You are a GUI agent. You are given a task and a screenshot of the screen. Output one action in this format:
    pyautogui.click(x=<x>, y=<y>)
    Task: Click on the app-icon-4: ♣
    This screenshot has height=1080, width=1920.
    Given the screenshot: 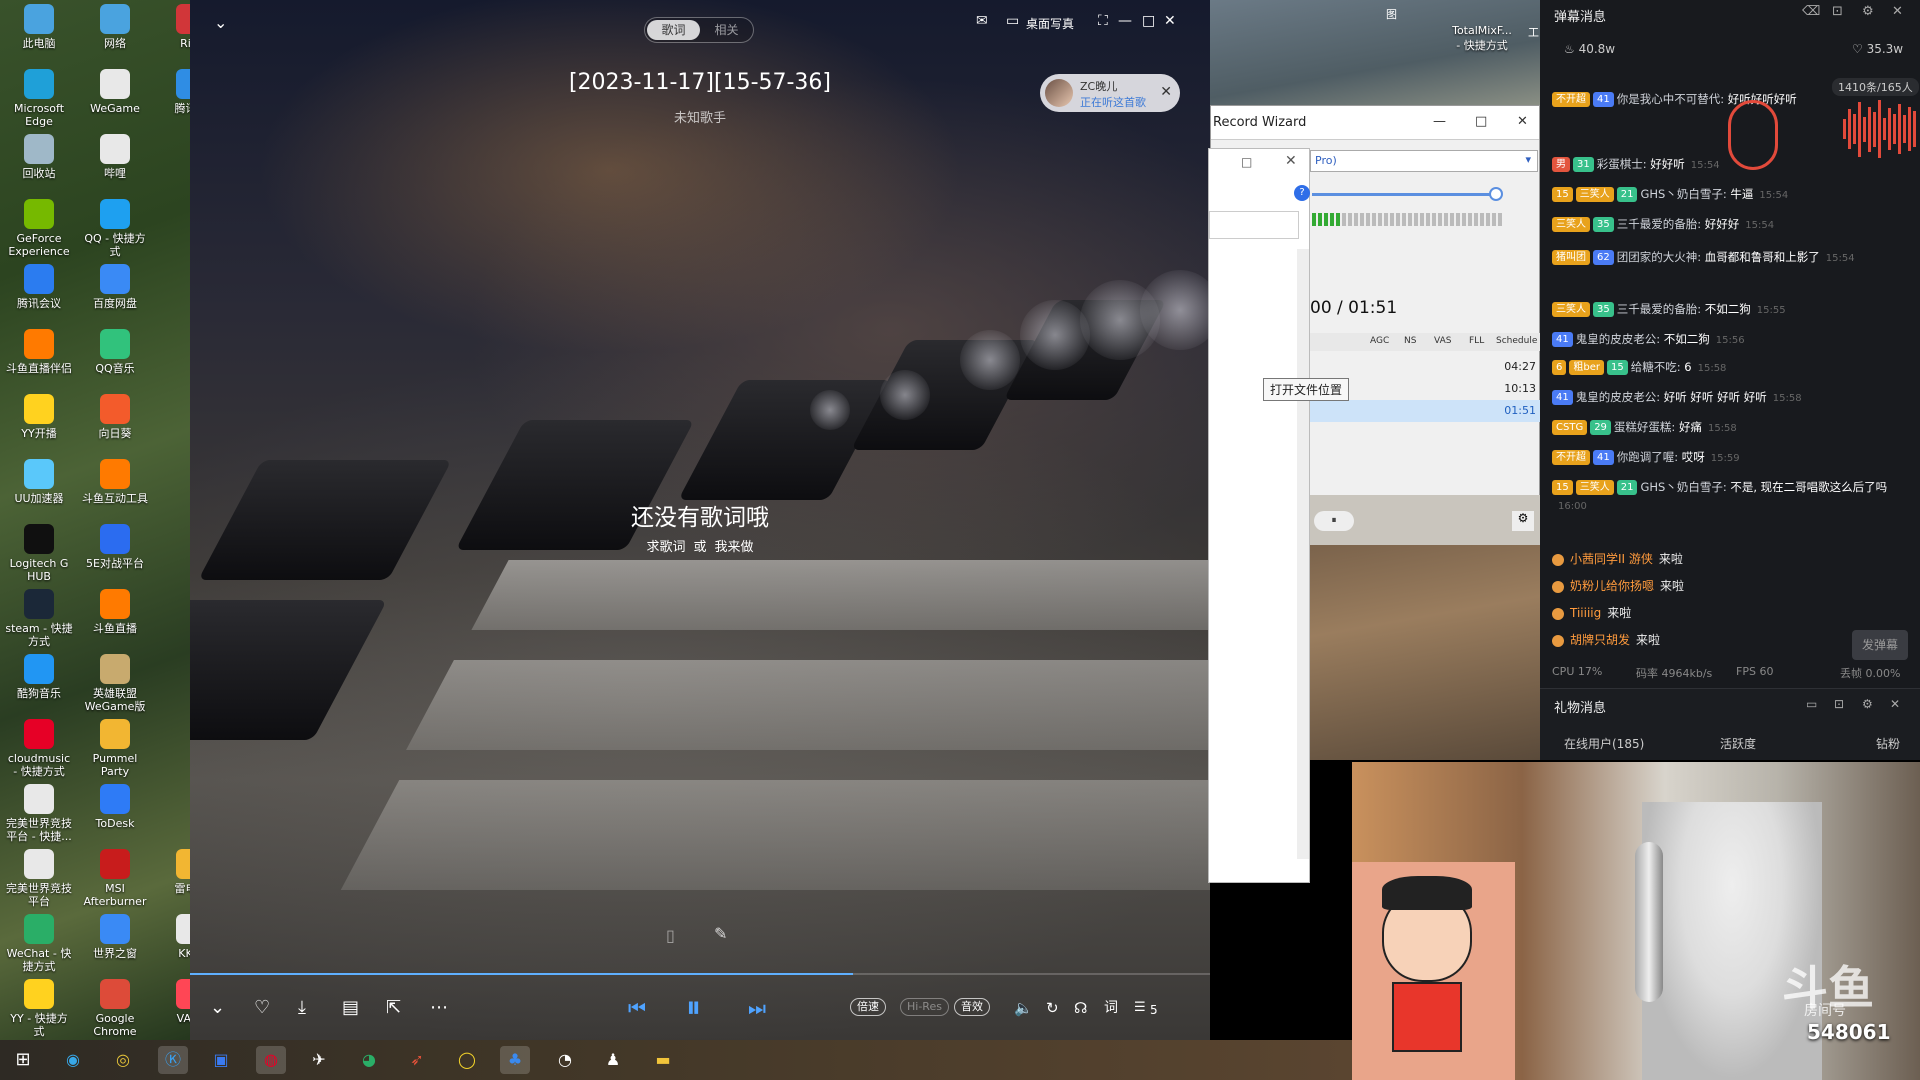 What is the action you would take?
    pyautogui.click(x=515, y=1060)
    